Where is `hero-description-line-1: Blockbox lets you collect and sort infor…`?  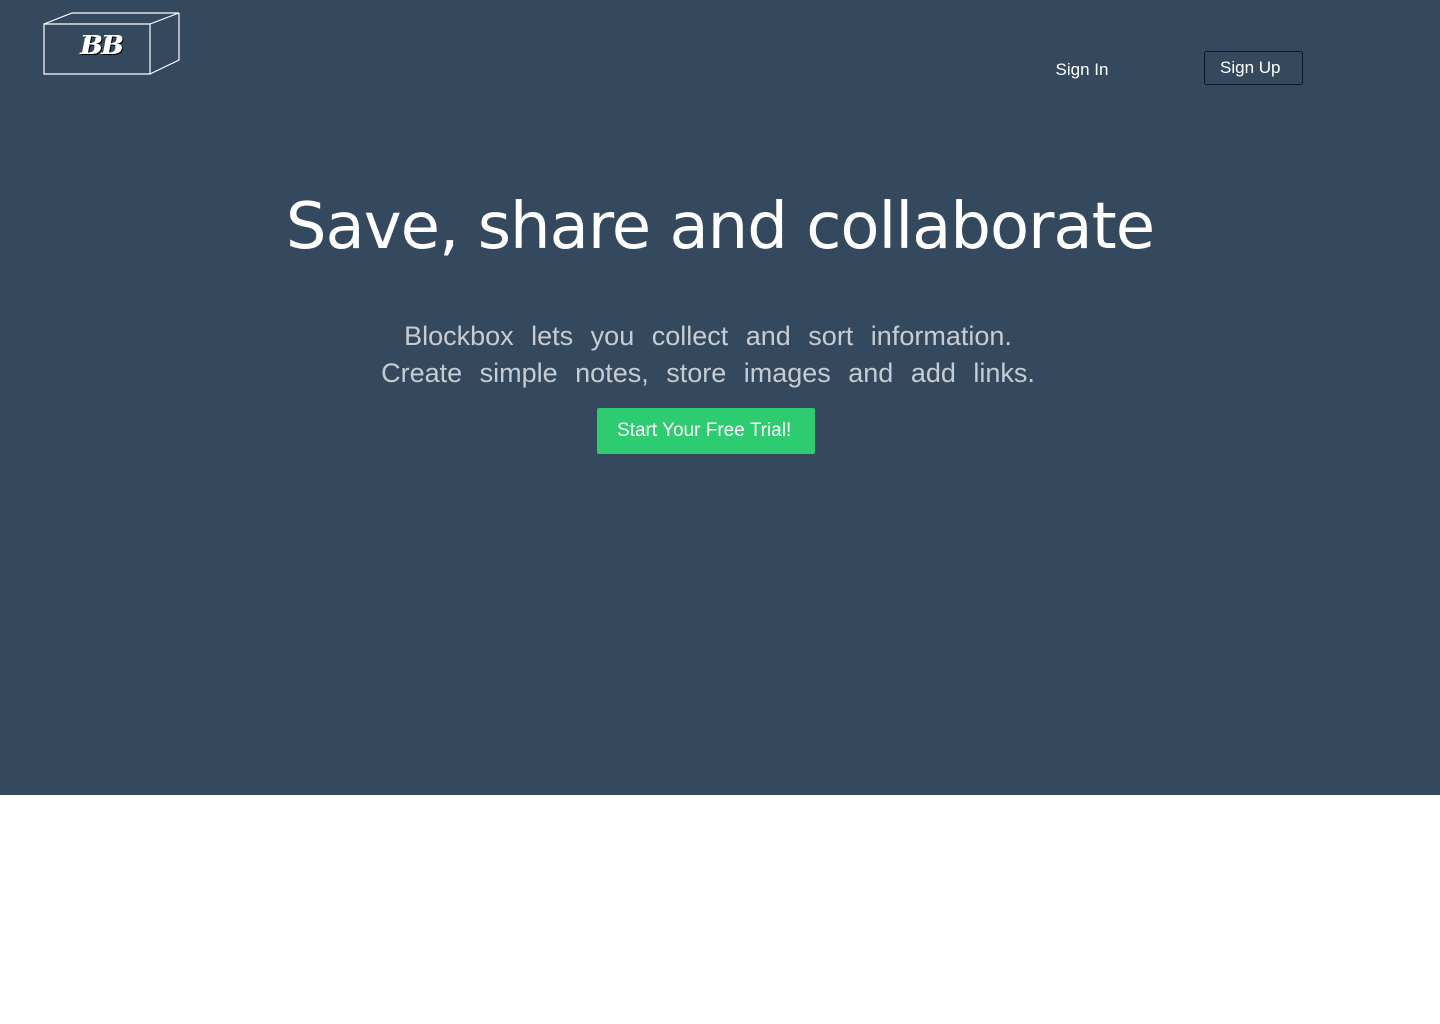 hero-description-line-1: Blockbox lets you collect and sort infor… is located at coordinates (708, 336).